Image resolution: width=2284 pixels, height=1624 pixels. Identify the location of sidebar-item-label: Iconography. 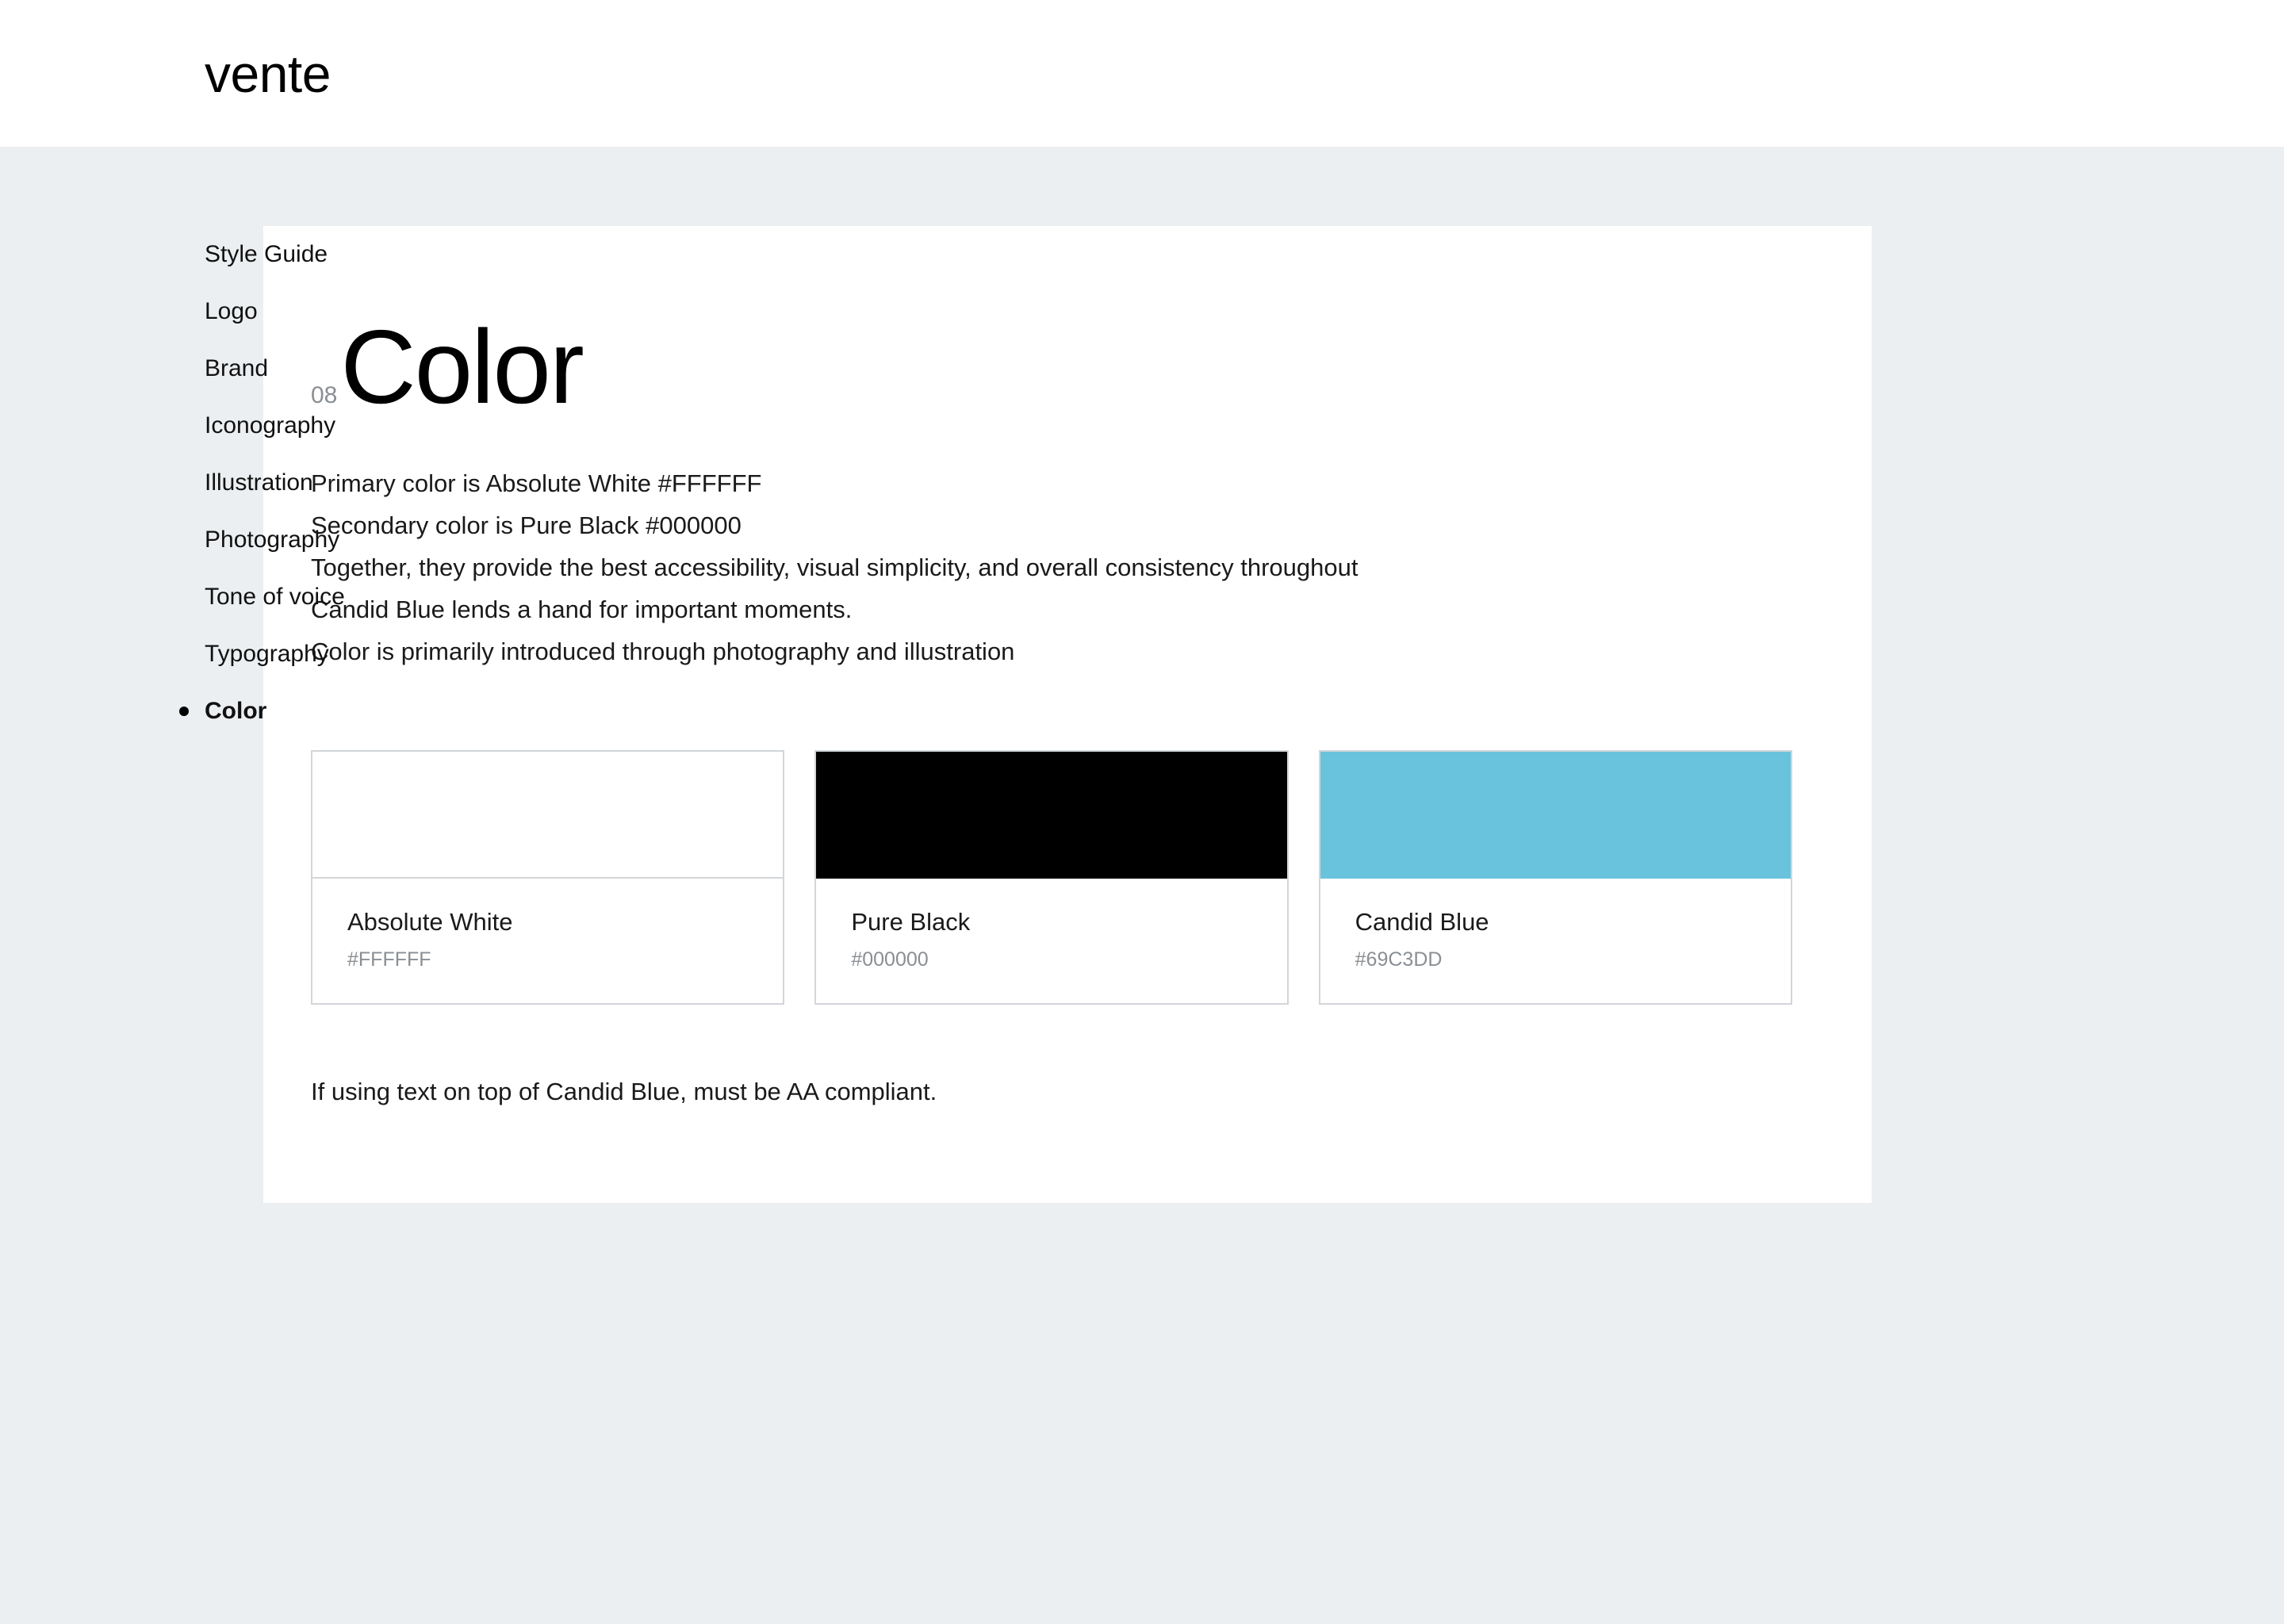
(270, 425).